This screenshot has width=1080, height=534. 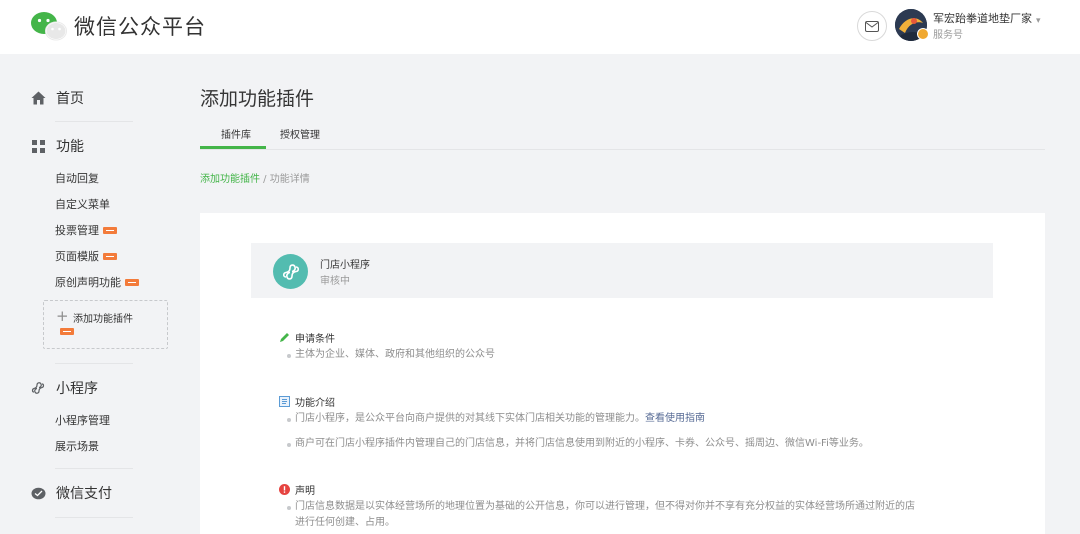 What do you see at coordinates (77, 389) in the screenshot?
I see `sidebar-item-label: 小程序` at bounding box center [77, 389].